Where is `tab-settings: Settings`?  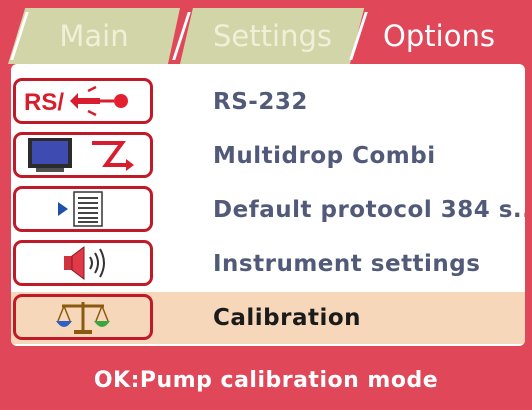
tab-settings: Settings is located at coordinates (272, 36).